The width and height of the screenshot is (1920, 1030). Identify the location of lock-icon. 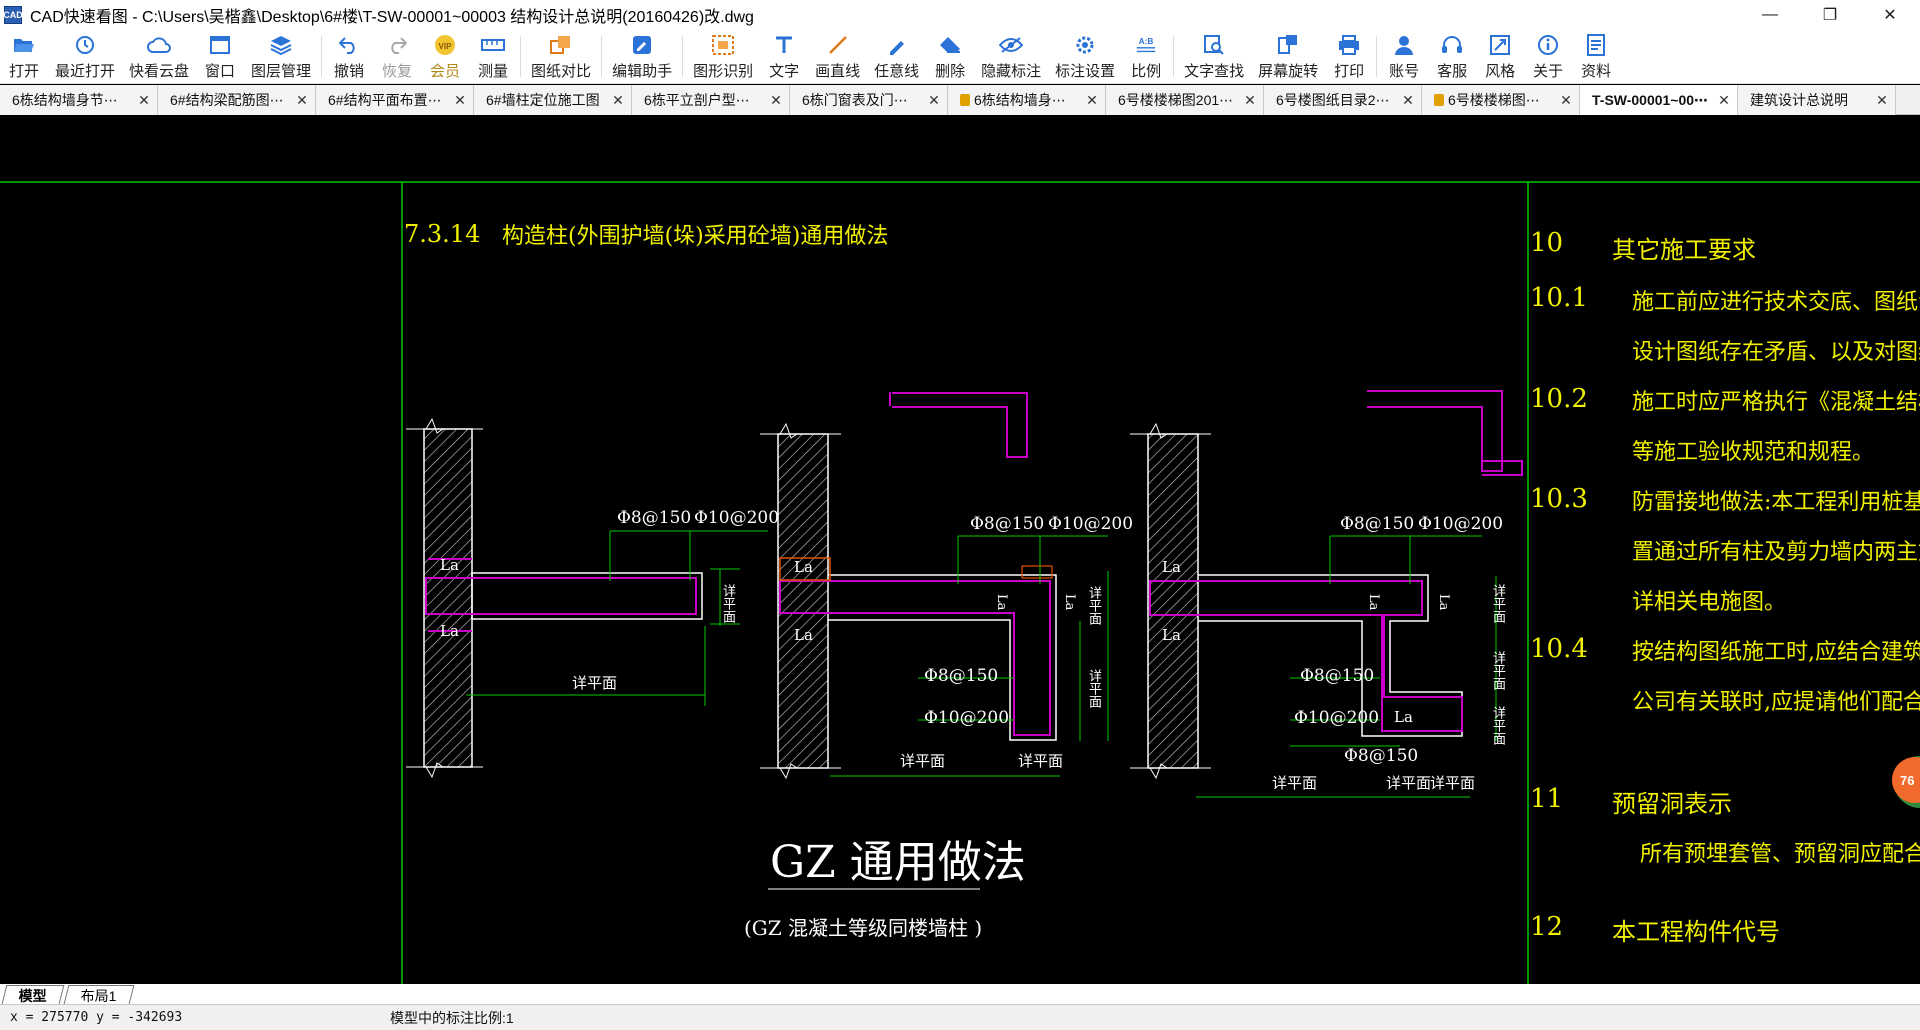
(965, 100).